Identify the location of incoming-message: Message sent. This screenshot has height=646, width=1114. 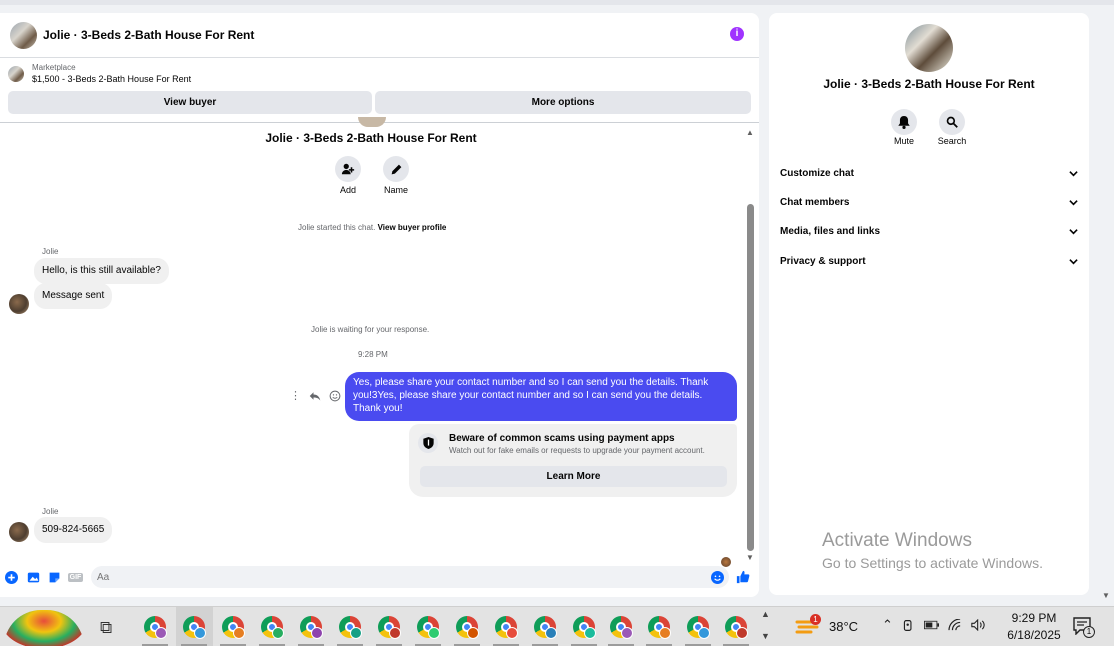
(73, 296).